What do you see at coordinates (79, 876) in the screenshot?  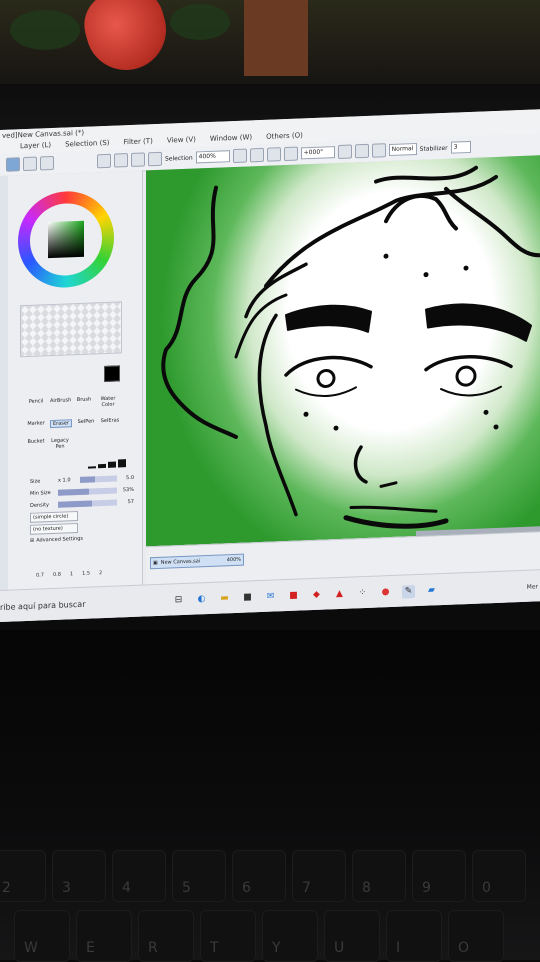 I see `key-3: 3` at bounding box center [79, 876].